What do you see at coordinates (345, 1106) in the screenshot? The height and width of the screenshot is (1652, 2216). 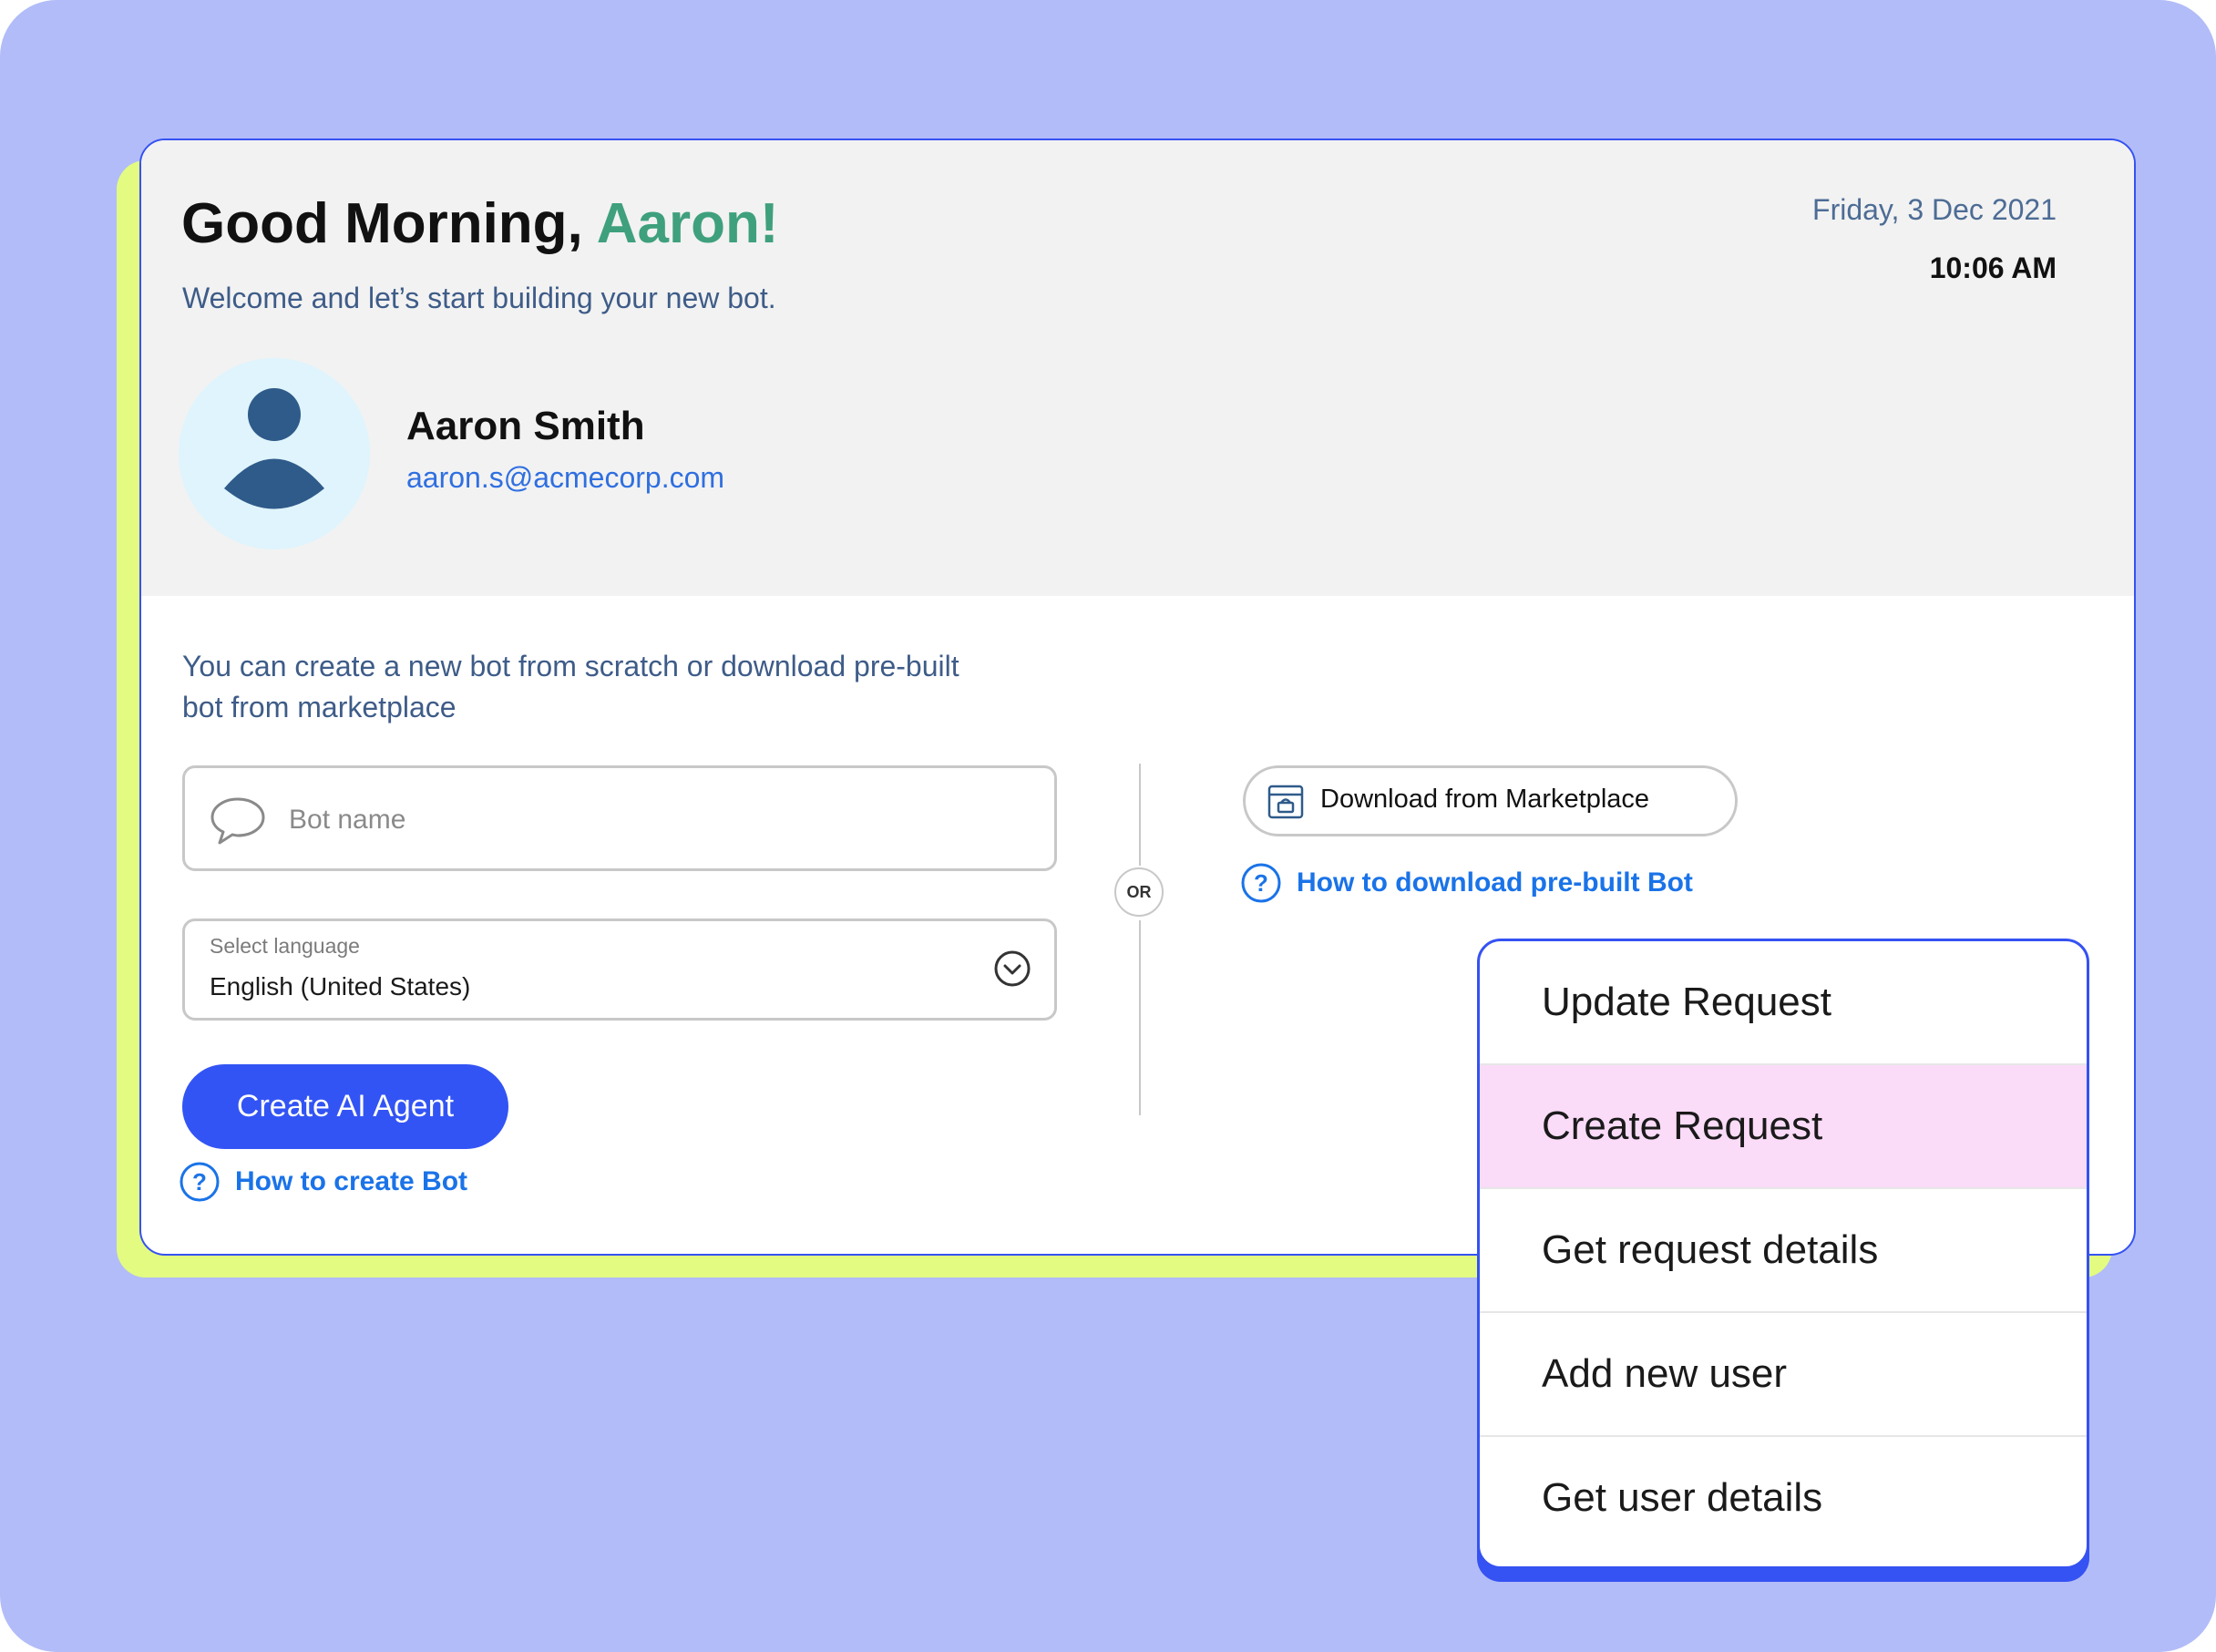 I see `create-ai-agent-button: Create AI Agent` at bounding box center [345, 1106].